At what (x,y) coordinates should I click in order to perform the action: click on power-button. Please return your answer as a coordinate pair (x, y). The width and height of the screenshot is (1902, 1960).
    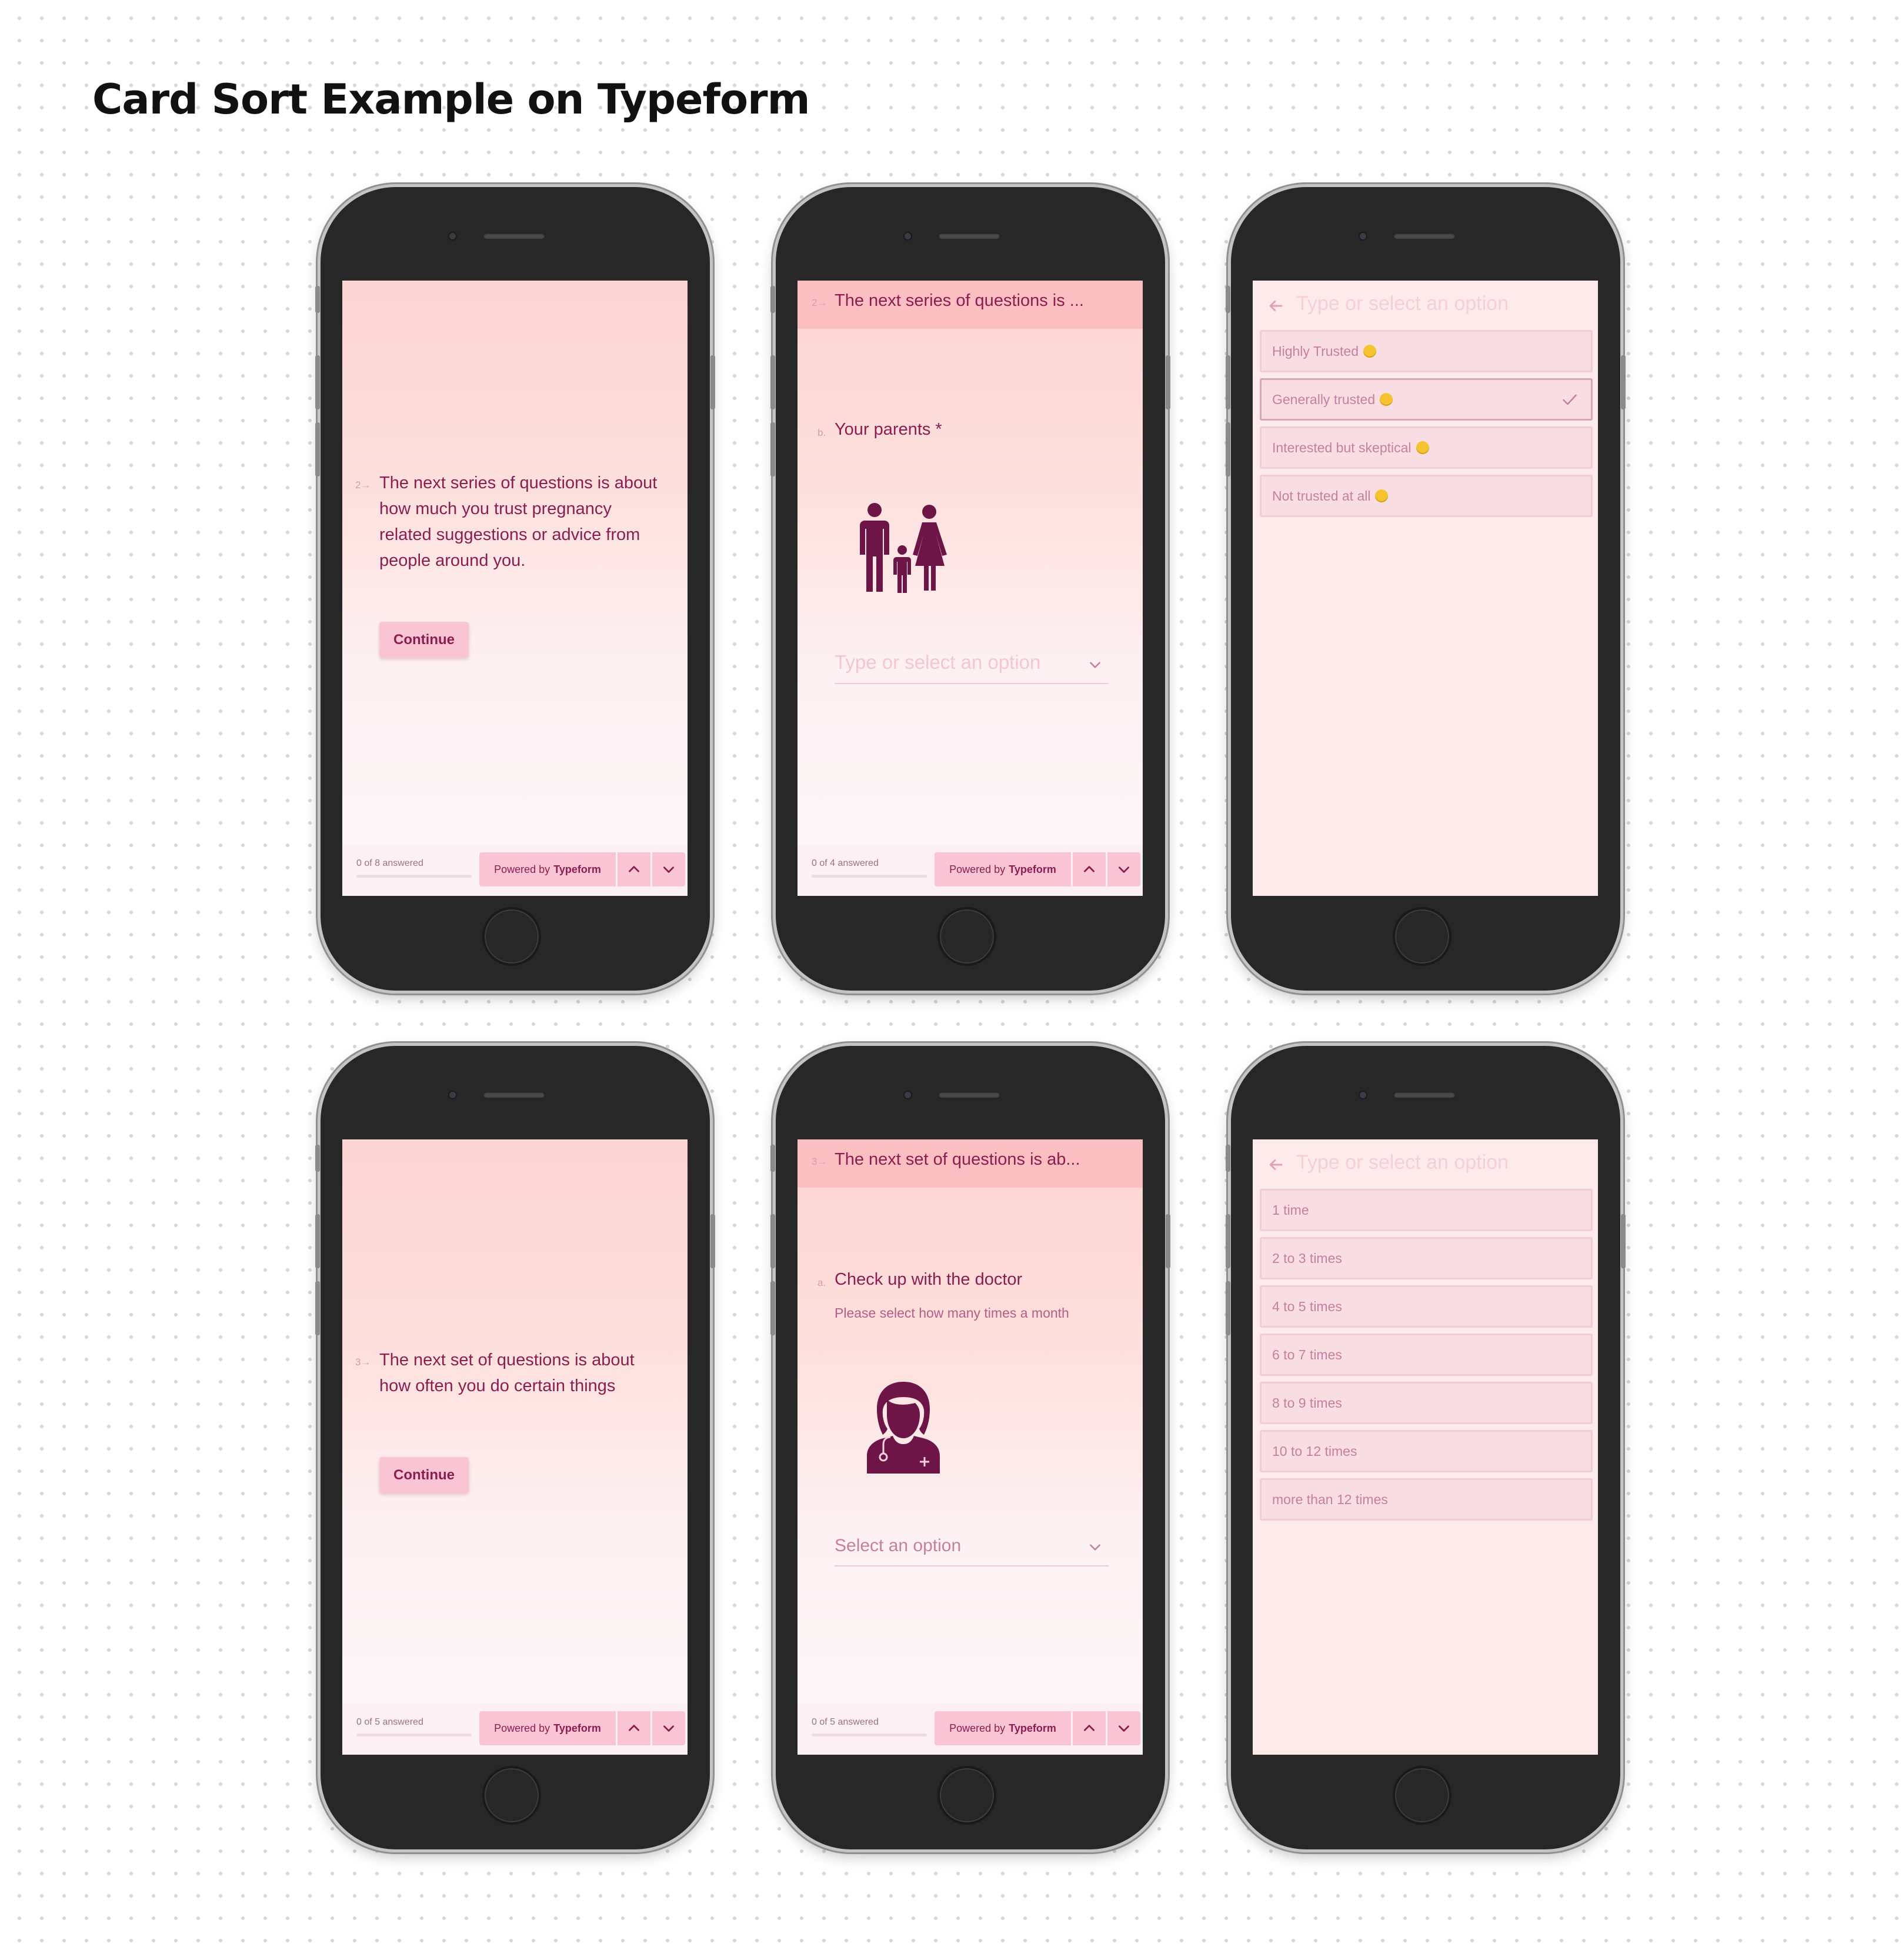
    Looking at the image, I should click on (713, 382).